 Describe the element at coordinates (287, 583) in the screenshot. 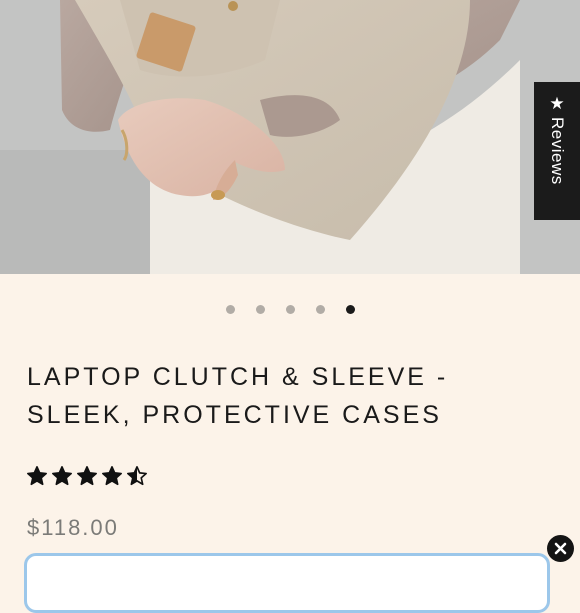

I see `bottom-action-button` at that location.